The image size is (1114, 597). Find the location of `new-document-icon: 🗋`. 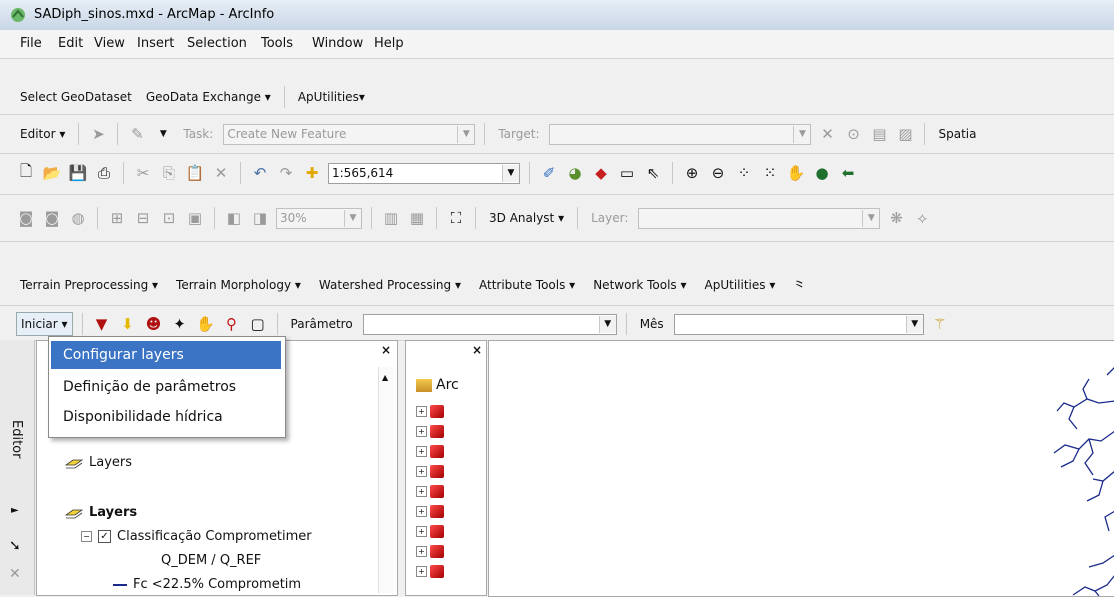

new-document-icon: 🗋 is located at coordinates (26, 172).